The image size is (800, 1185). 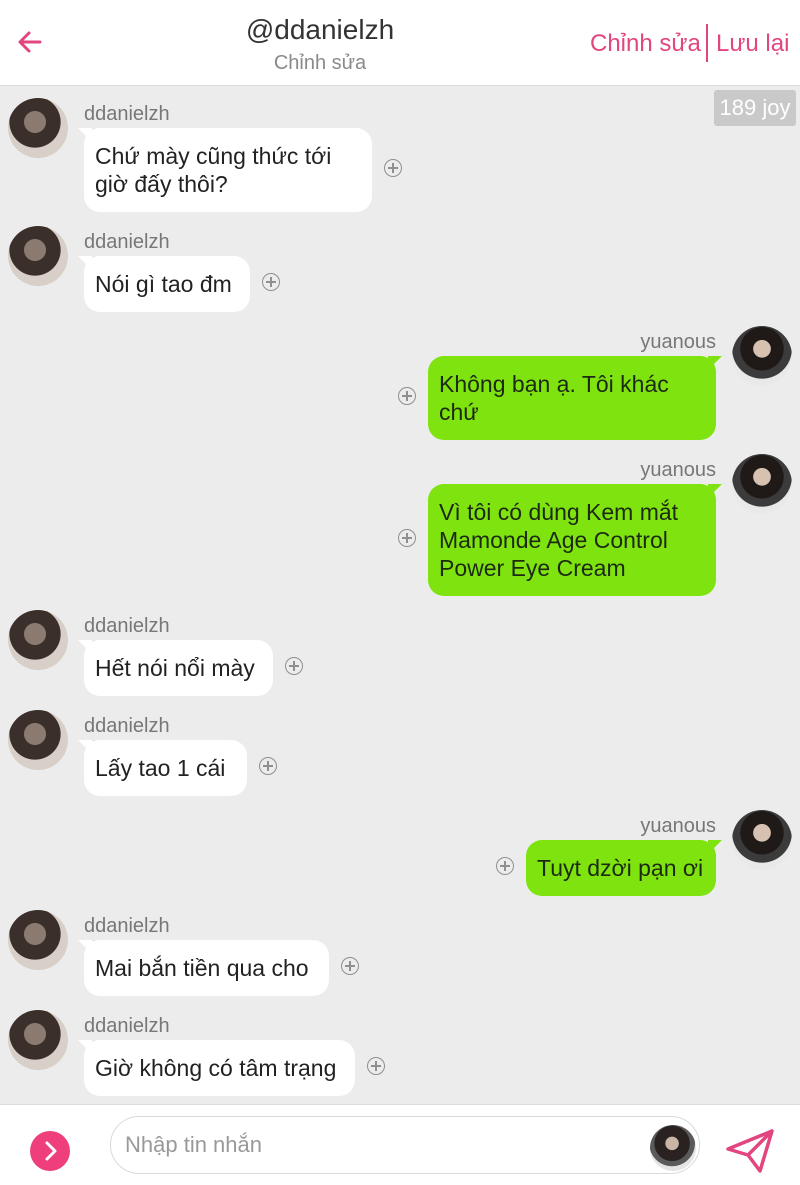 What do you see at coordinates (572, 398) in the screenshot?
I see `message-bubble: Không bạn ạ. Tôi khác chứ` at bounding box center [572, 398].